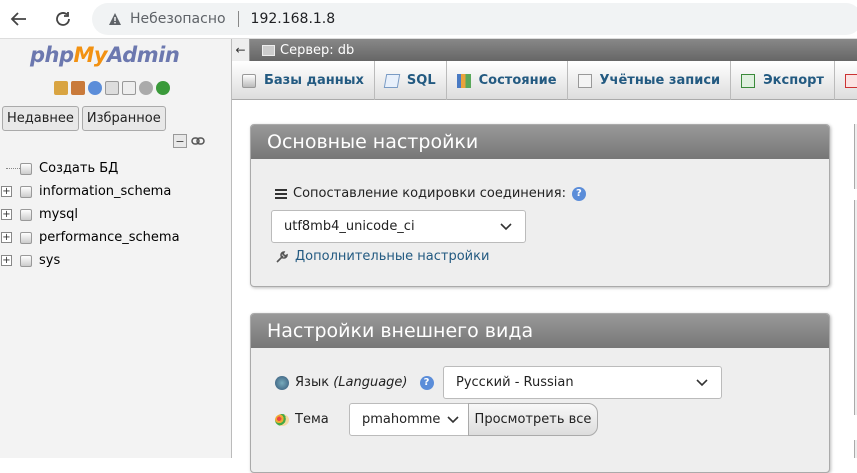 The width and height of the screenshot is (857, 473). What do you see at coordinates (180, 141) in the screenshot?
I see `collapse-all-icon: −` at bounding box center [180, 141].